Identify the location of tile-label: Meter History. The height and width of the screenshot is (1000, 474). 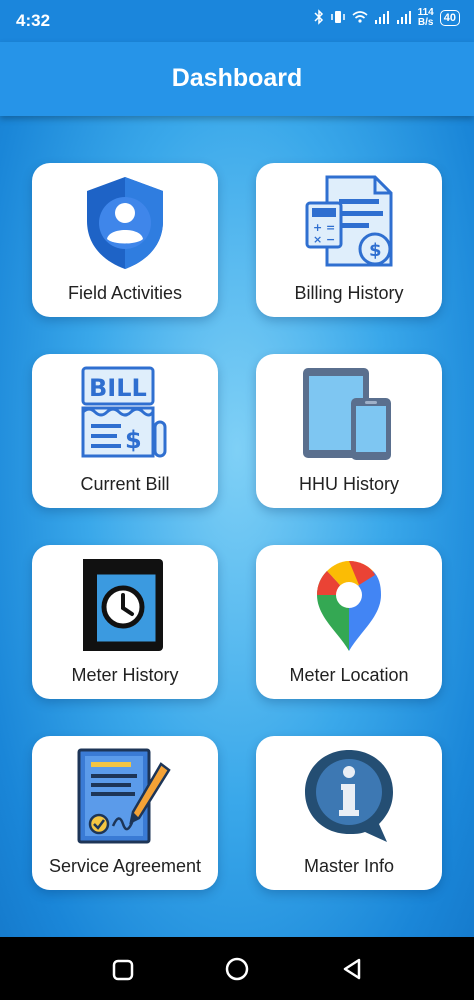
(125, 675).